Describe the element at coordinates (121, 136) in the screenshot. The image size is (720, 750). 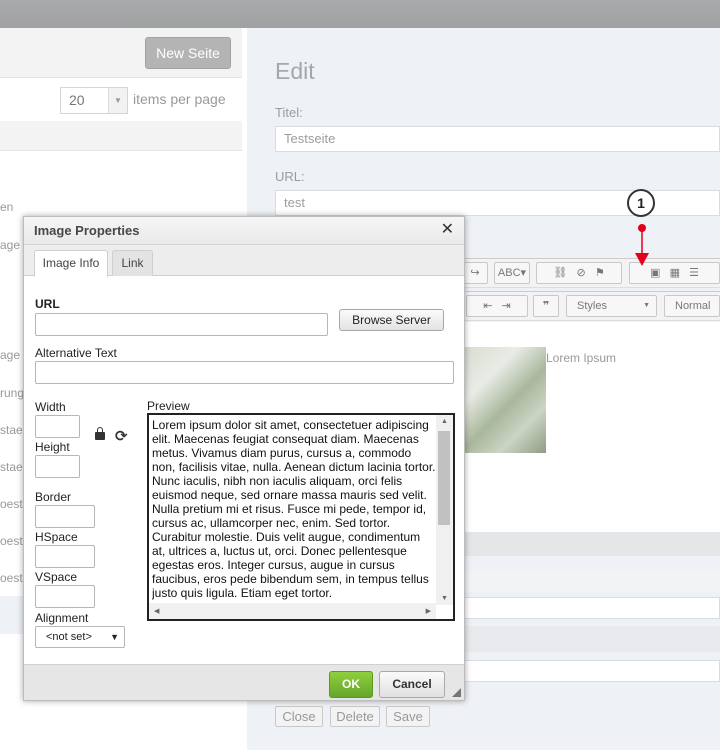
I see `list-column-header` at that location.